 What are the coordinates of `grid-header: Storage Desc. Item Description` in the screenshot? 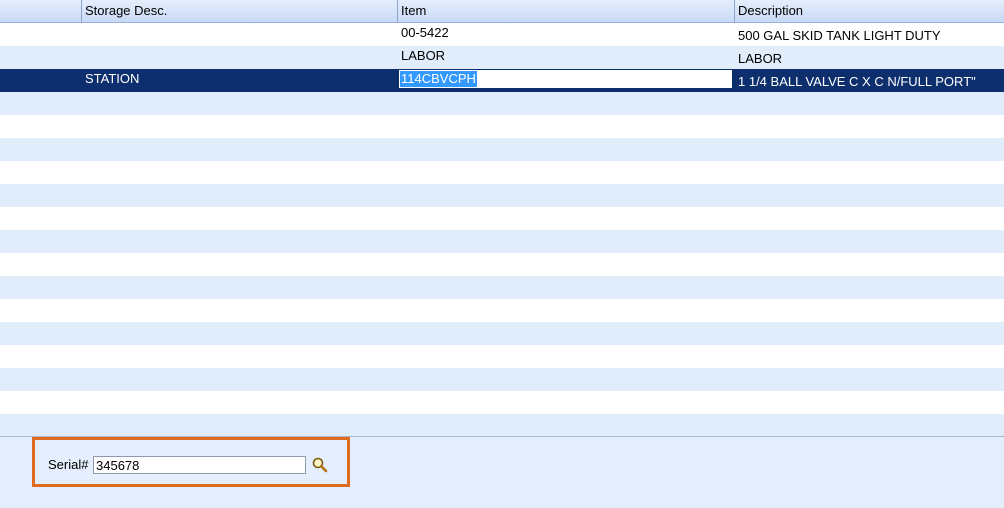 It's located at (502, 11).